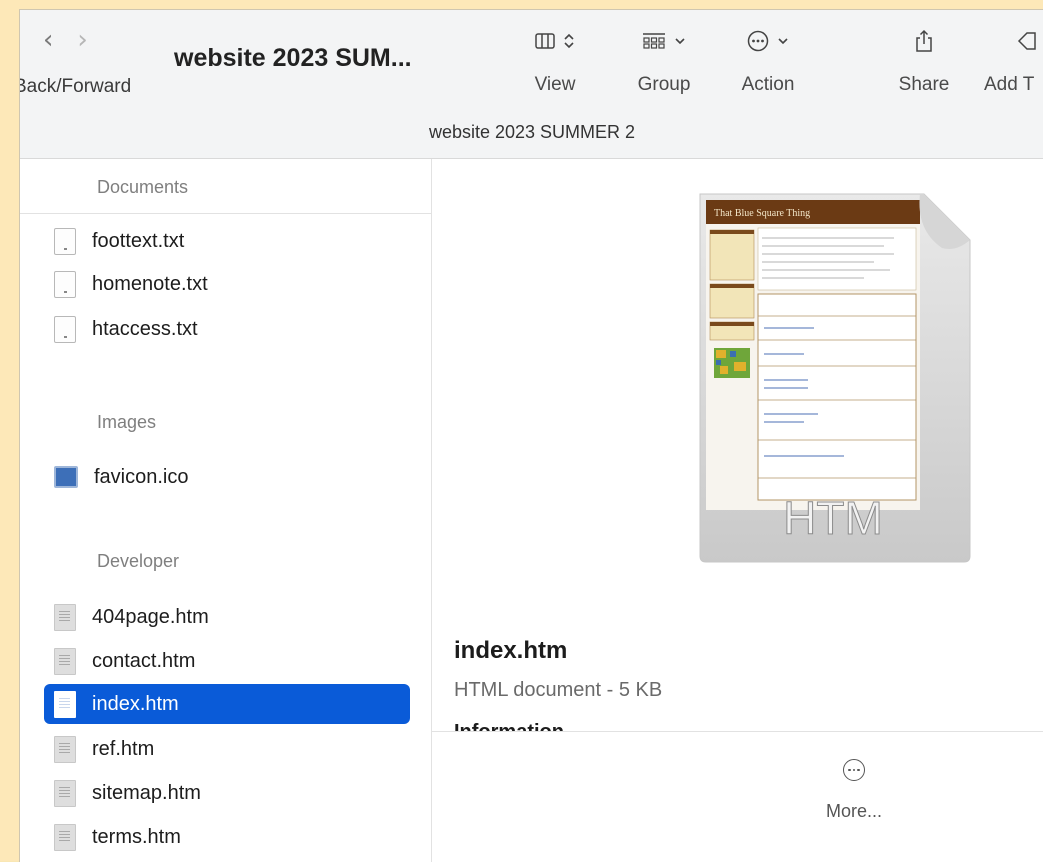 The image size is (1043, 862). I want to click on group-button: Group, so click(664, 61).